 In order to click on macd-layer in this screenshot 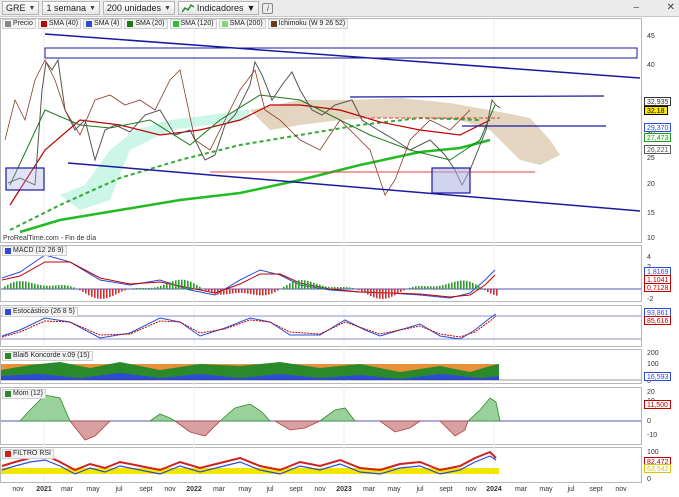, I will do `click(321, 276)`.